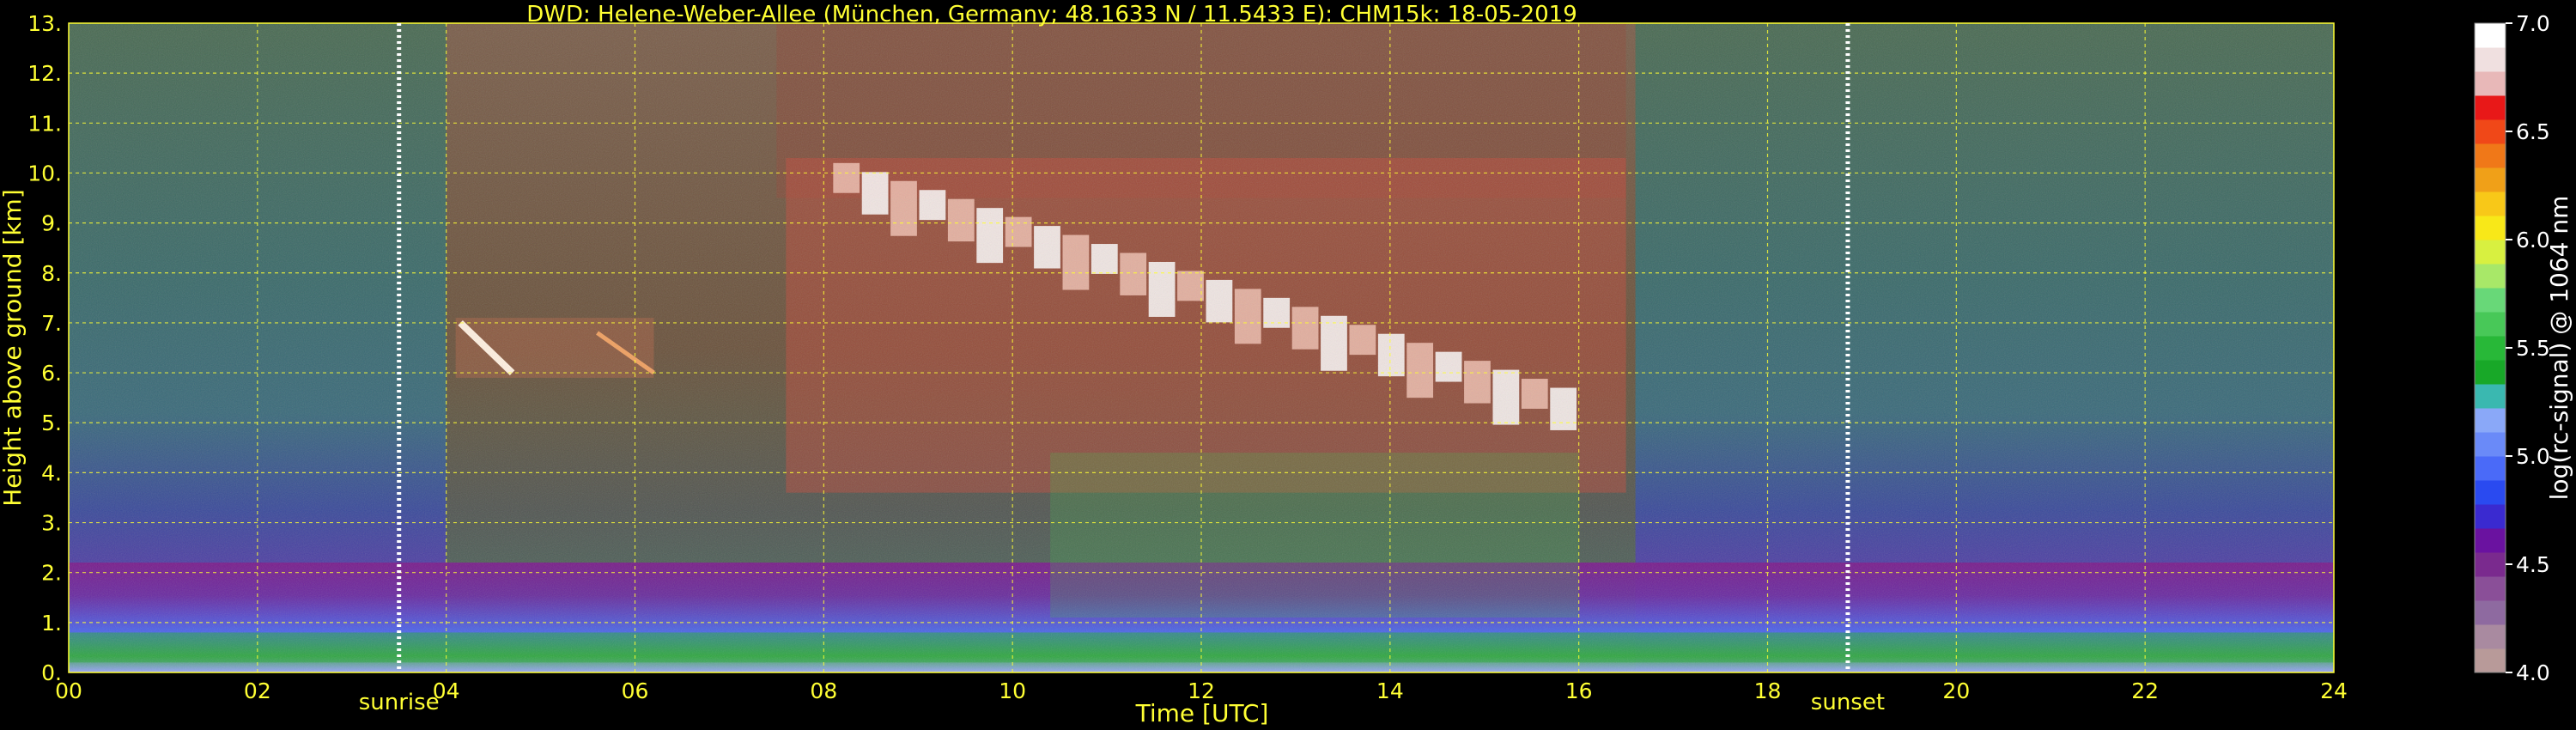 This screenshot has width=2576, height=730. Describe the element at coordinates (1013, 690) in the screenshot. I see `x-tick-label: 10` at that location.